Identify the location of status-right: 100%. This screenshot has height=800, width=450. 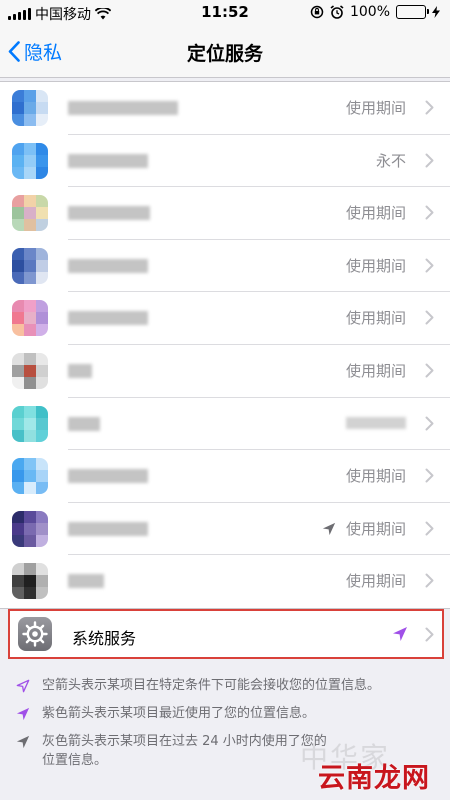
(375, 12).